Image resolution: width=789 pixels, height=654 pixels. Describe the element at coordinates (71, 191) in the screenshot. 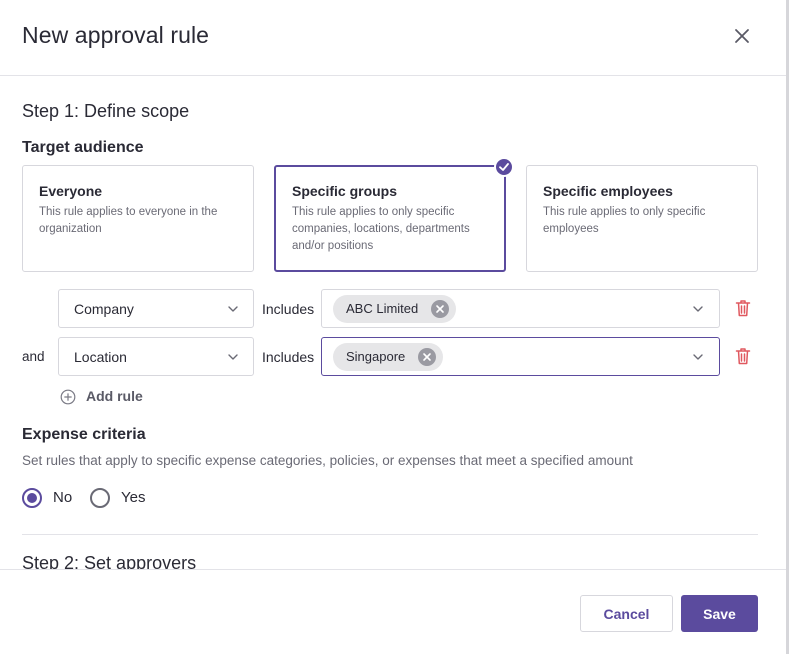

I see `audience-card-title: Everyone` at that location.